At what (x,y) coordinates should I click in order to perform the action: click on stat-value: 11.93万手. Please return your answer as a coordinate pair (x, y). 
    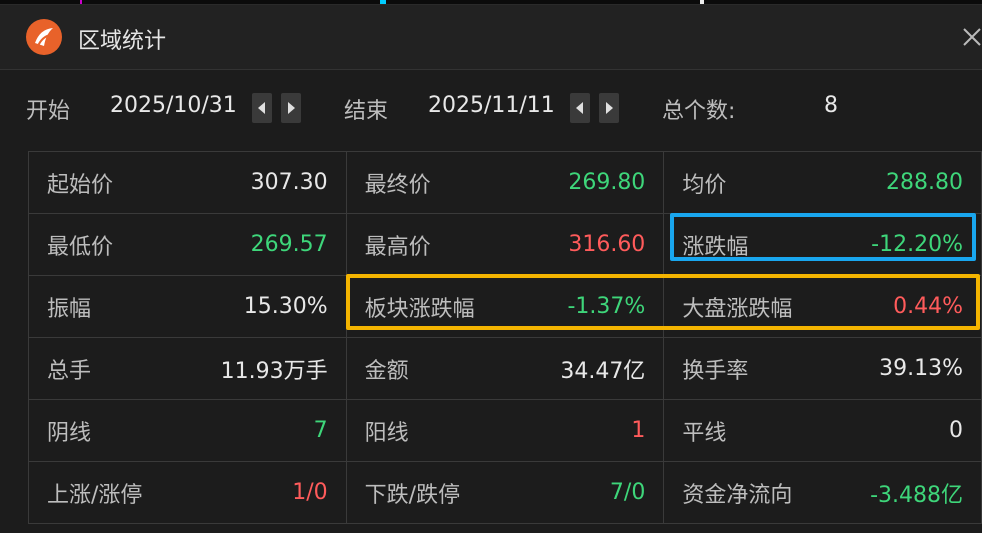
    Looking at the image, I should click on (274, 371).